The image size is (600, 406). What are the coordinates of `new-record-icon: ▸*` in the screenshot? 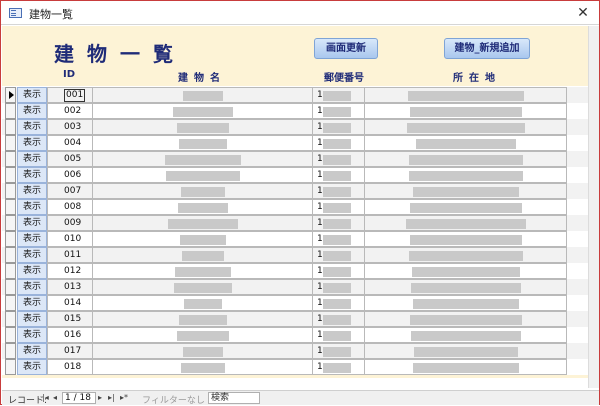 It's located at (124, 397).